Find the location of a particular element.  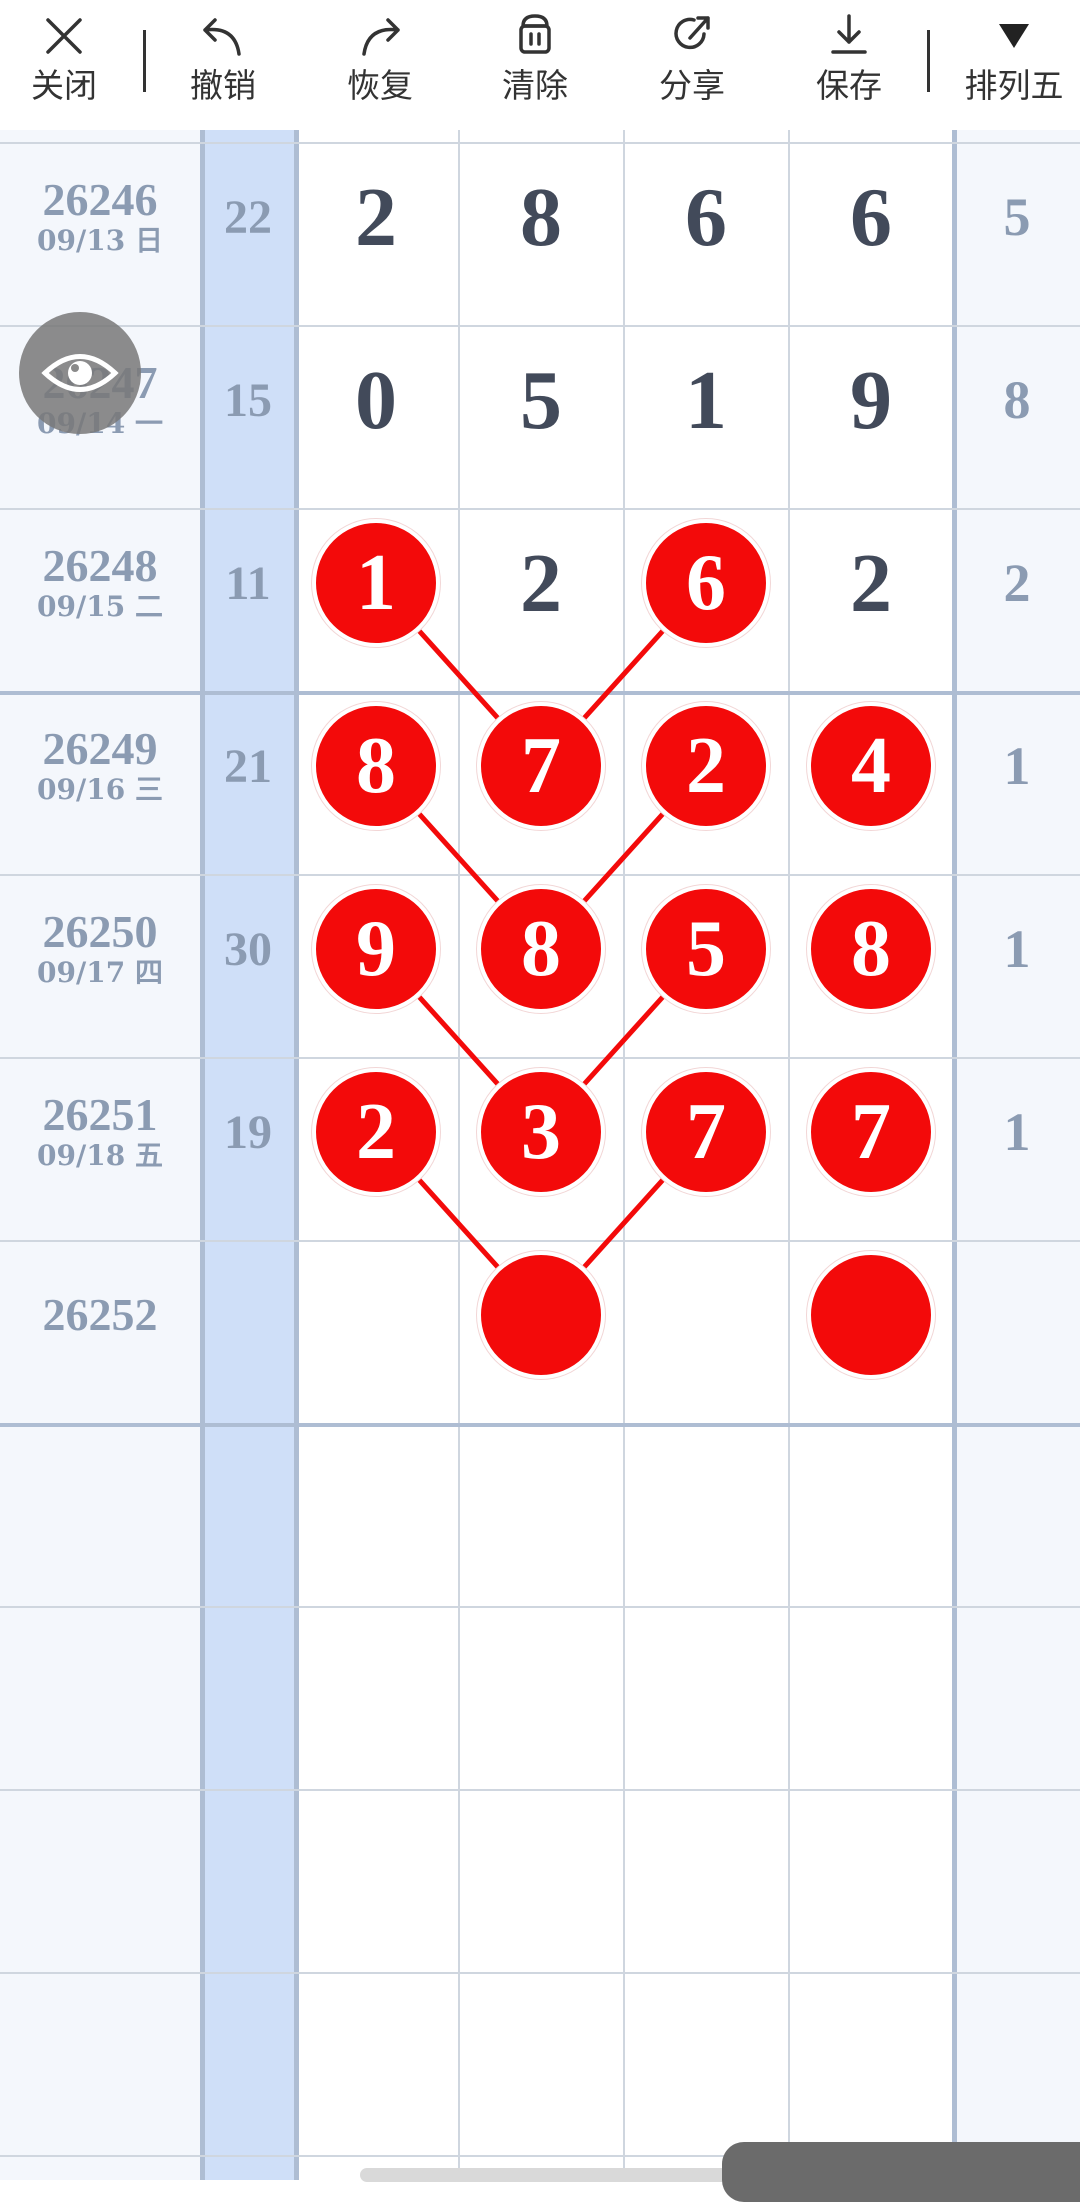

redo-button: 恢复 is located at coordinates (380, 64).